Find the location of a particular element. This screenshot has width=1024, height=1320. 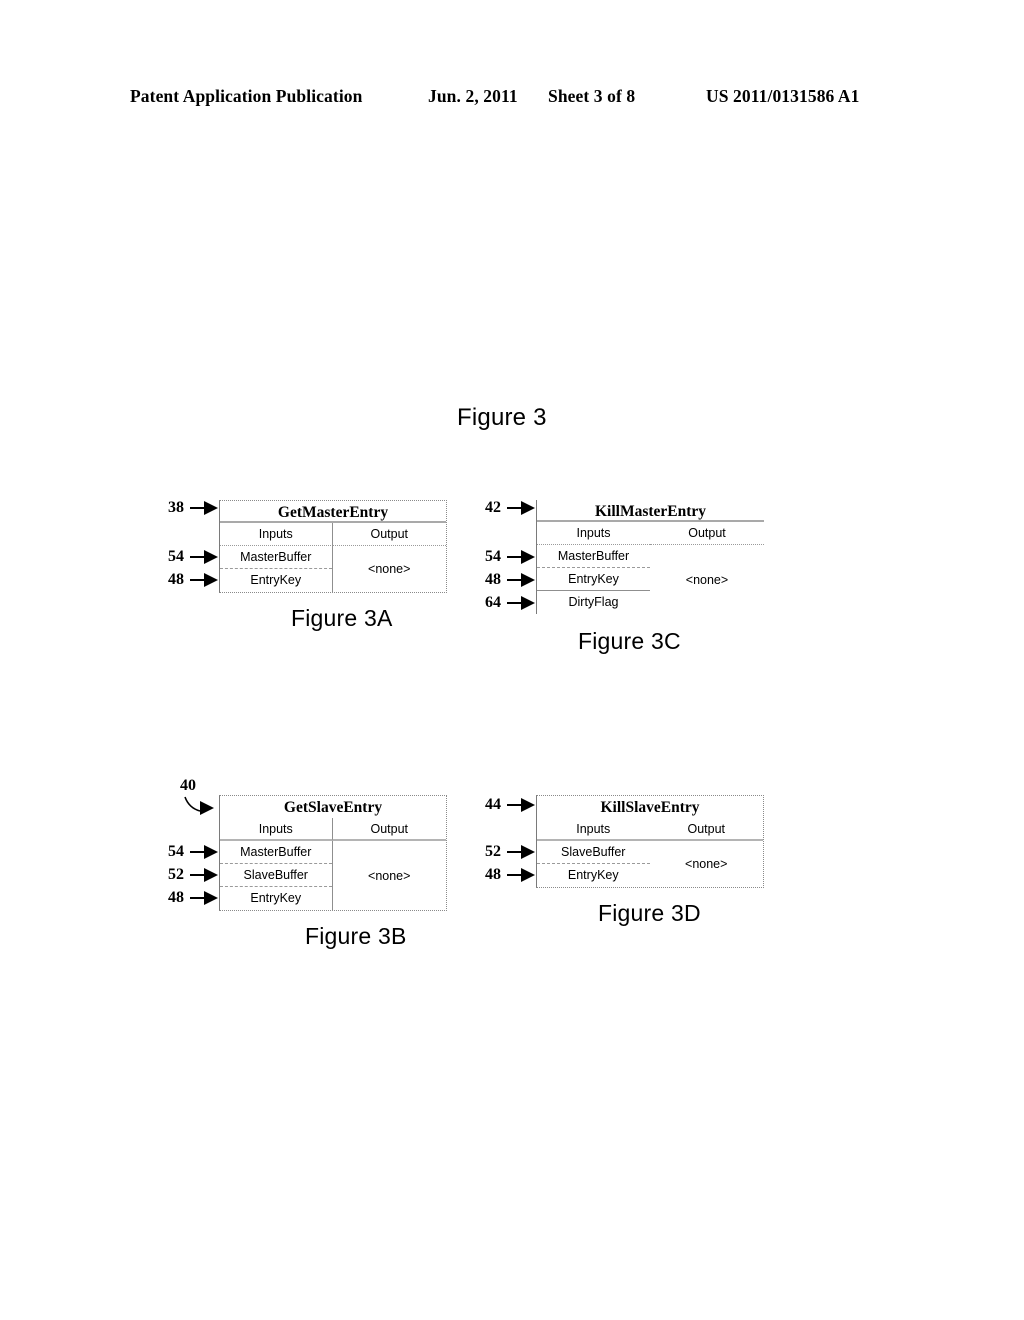

ref-callout-42: 42 is located at coordinates (510, 508).